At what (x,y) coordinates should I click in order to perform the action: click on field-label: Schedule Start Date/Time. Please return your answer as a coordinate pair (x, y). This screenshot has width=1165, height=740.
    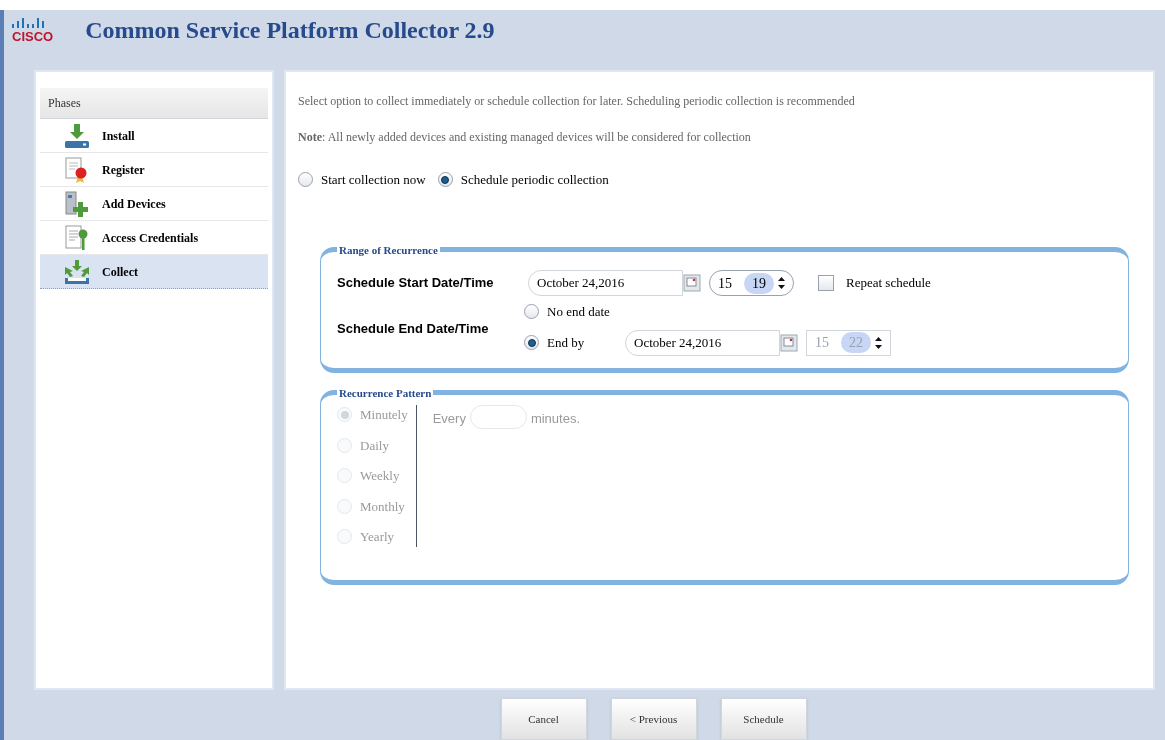
    Looking at the image, I should click on (416, 283).